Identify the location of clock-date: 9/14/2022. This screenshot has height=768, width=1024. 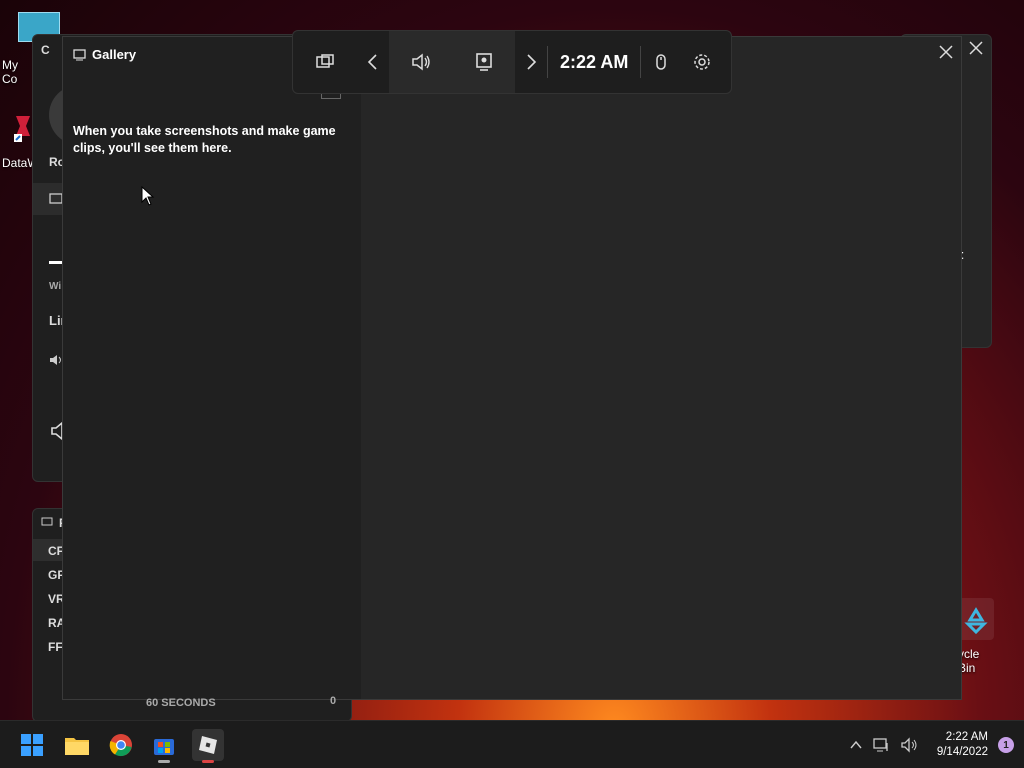
(962, 752).